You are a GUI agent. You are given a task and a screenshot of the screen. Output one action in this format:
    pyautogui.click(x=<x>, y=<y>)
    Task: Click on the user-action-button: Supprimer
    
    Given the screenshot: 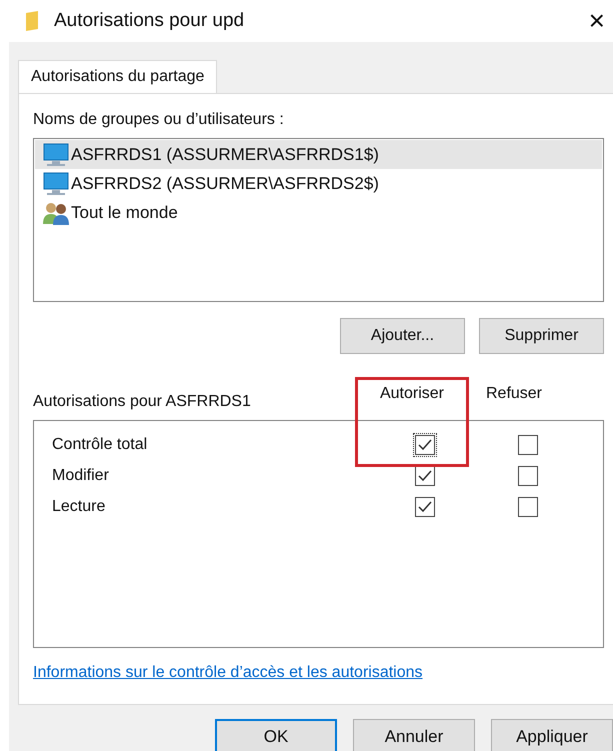 What is the action you would take?
    pyautogui.click(x=541, y=336)
    